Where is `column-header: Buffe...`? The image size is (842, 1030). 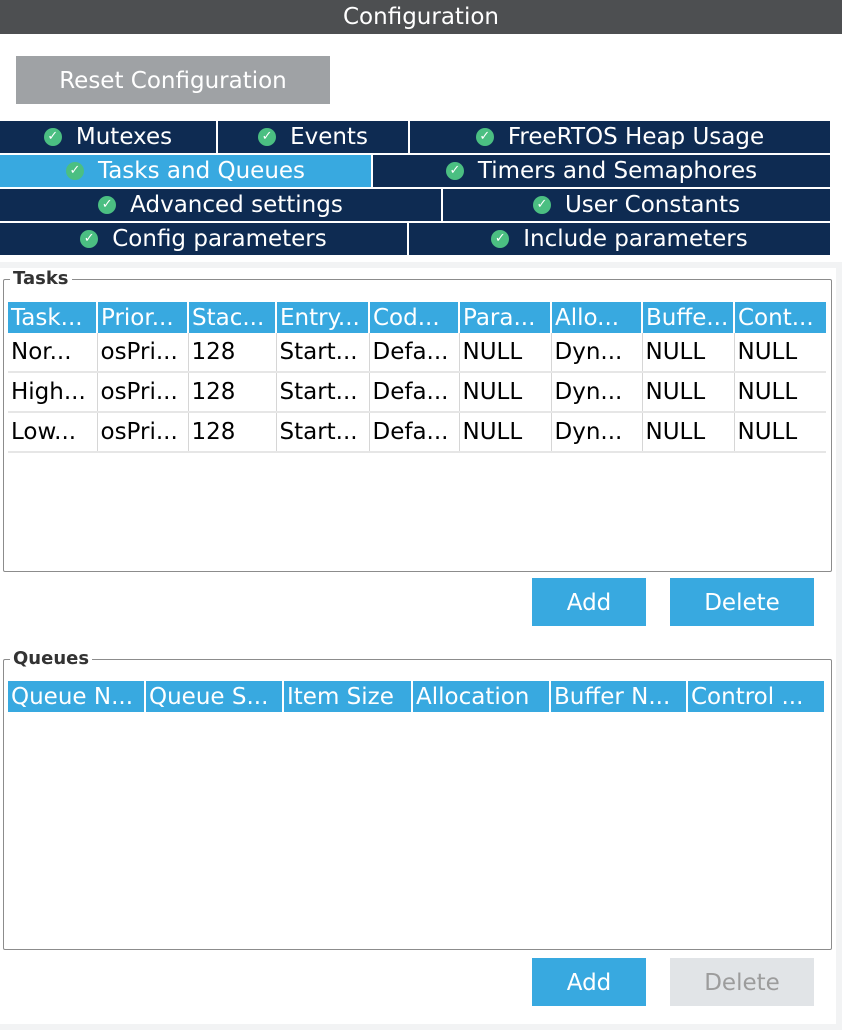
column-header: Buffe... is located at coordinates (688, 317).